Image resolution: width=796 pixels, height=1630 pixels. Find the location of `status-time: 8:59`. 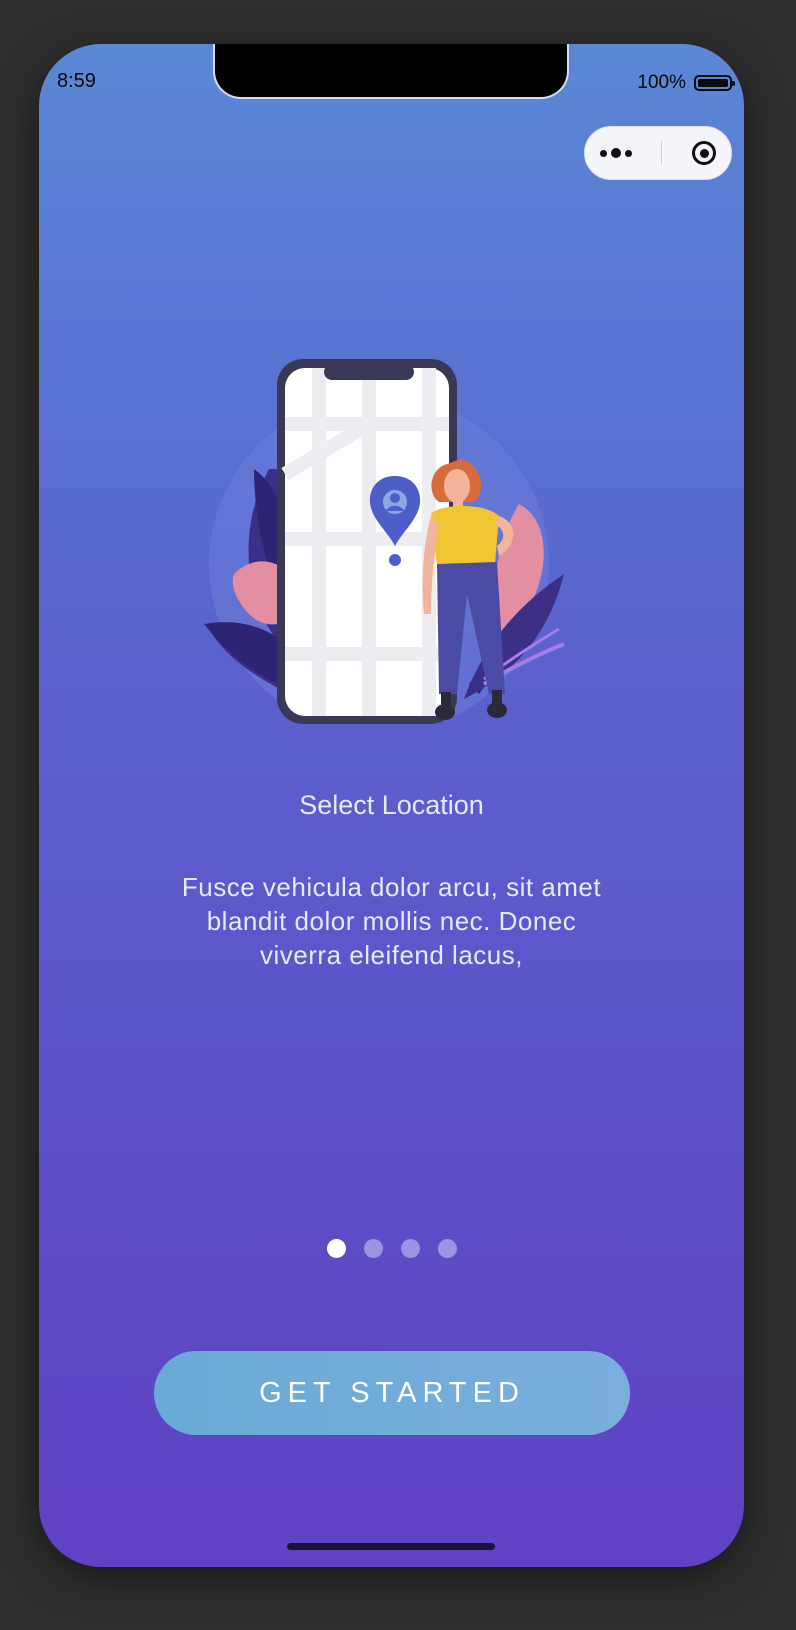

status-time: 8:59 is located at coordinates (76, 81).